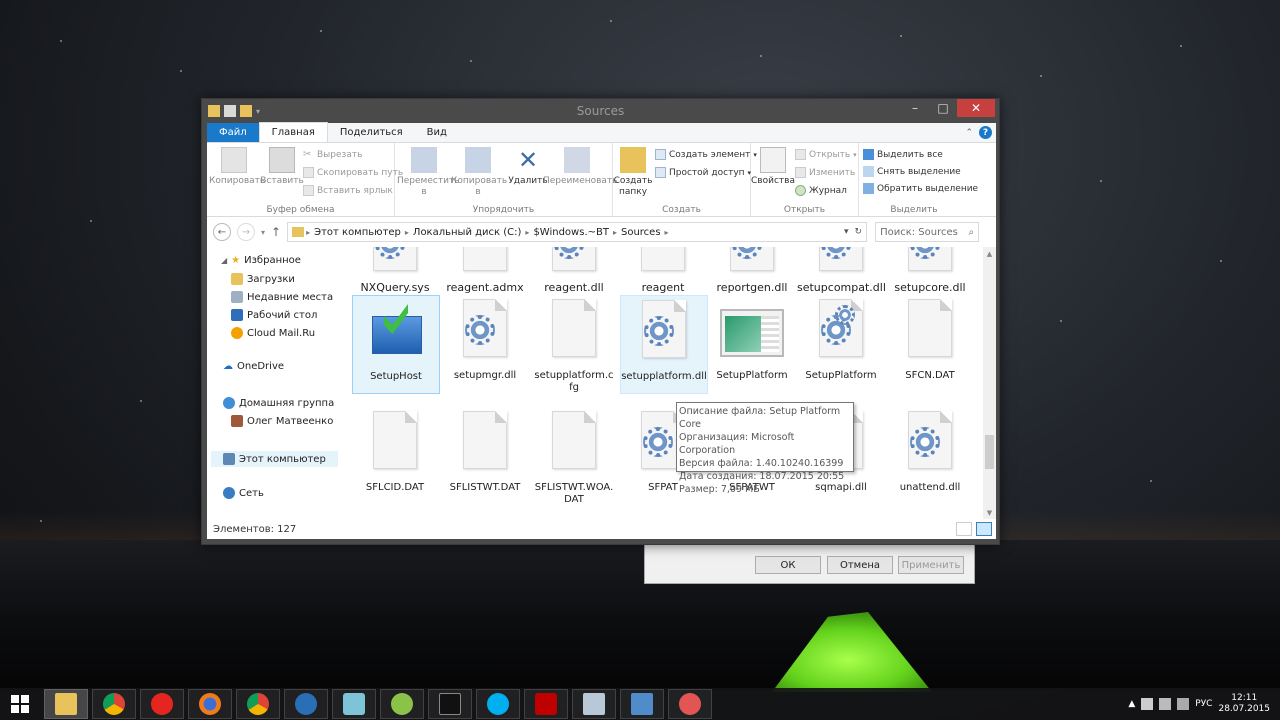 This screenshot has height=720, width=1280. Describe the element at coordinates (1165, 704) in the screenshot. I see `network-icon` at that location.